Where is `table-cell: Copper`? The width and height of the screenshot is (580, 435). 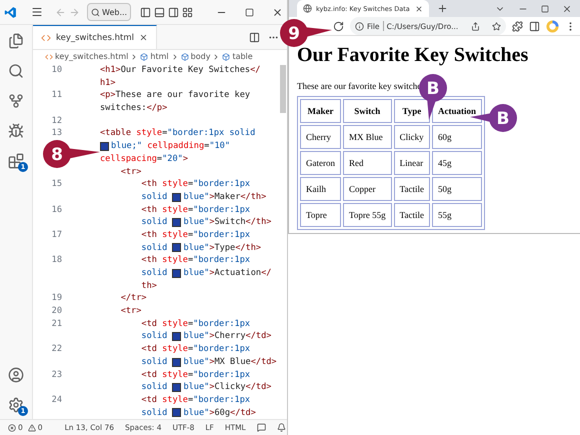 table-cell: Copper is located at coordinates (367, 189).